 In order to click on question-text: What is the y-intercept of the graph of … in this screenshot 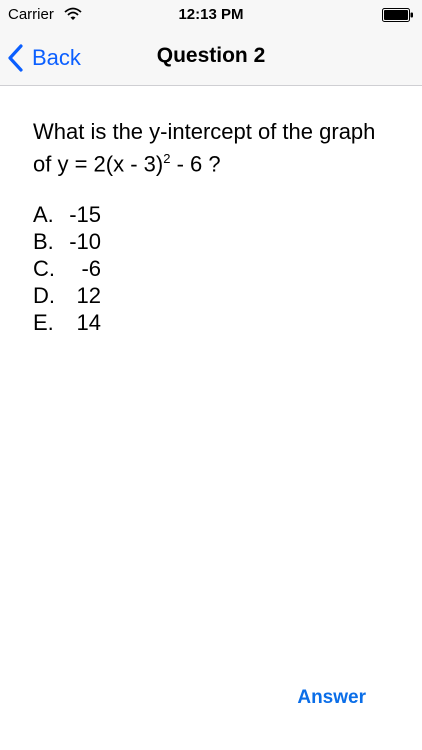, I will do `click(213, 147)`.